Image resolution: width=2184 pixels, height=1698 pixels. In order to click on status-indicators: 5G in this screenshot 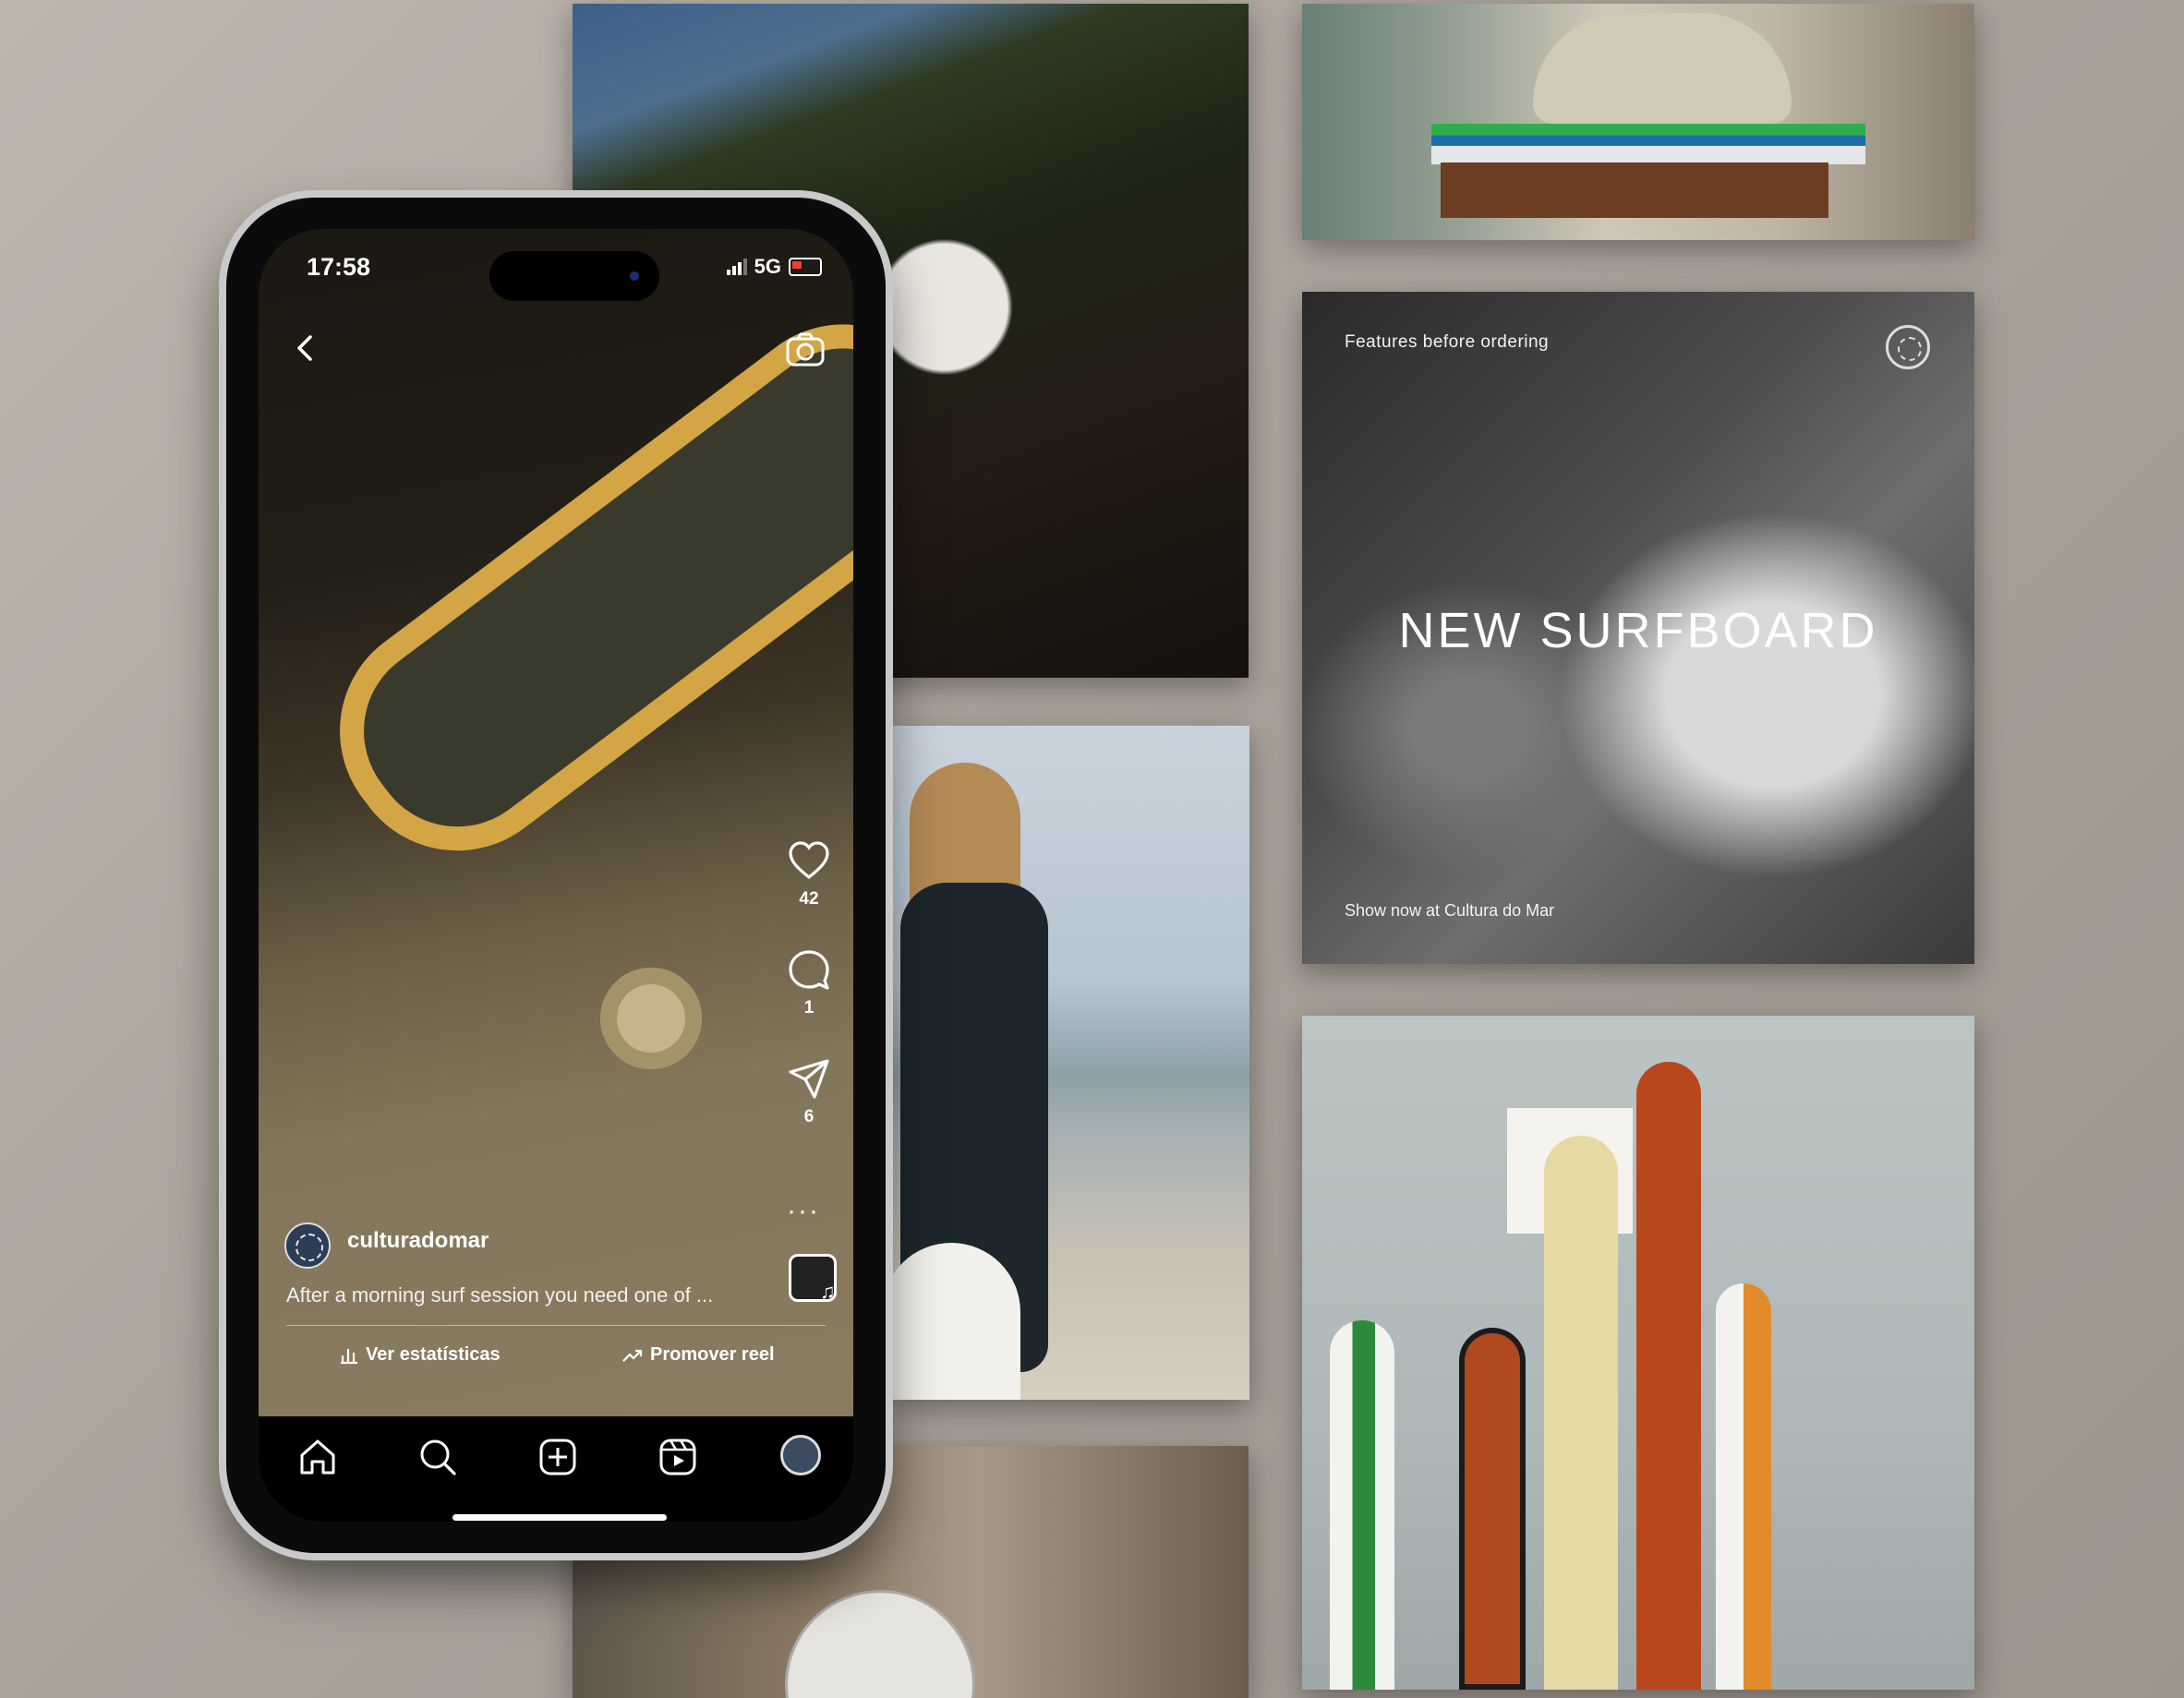, I will do `click(774, 267)`.